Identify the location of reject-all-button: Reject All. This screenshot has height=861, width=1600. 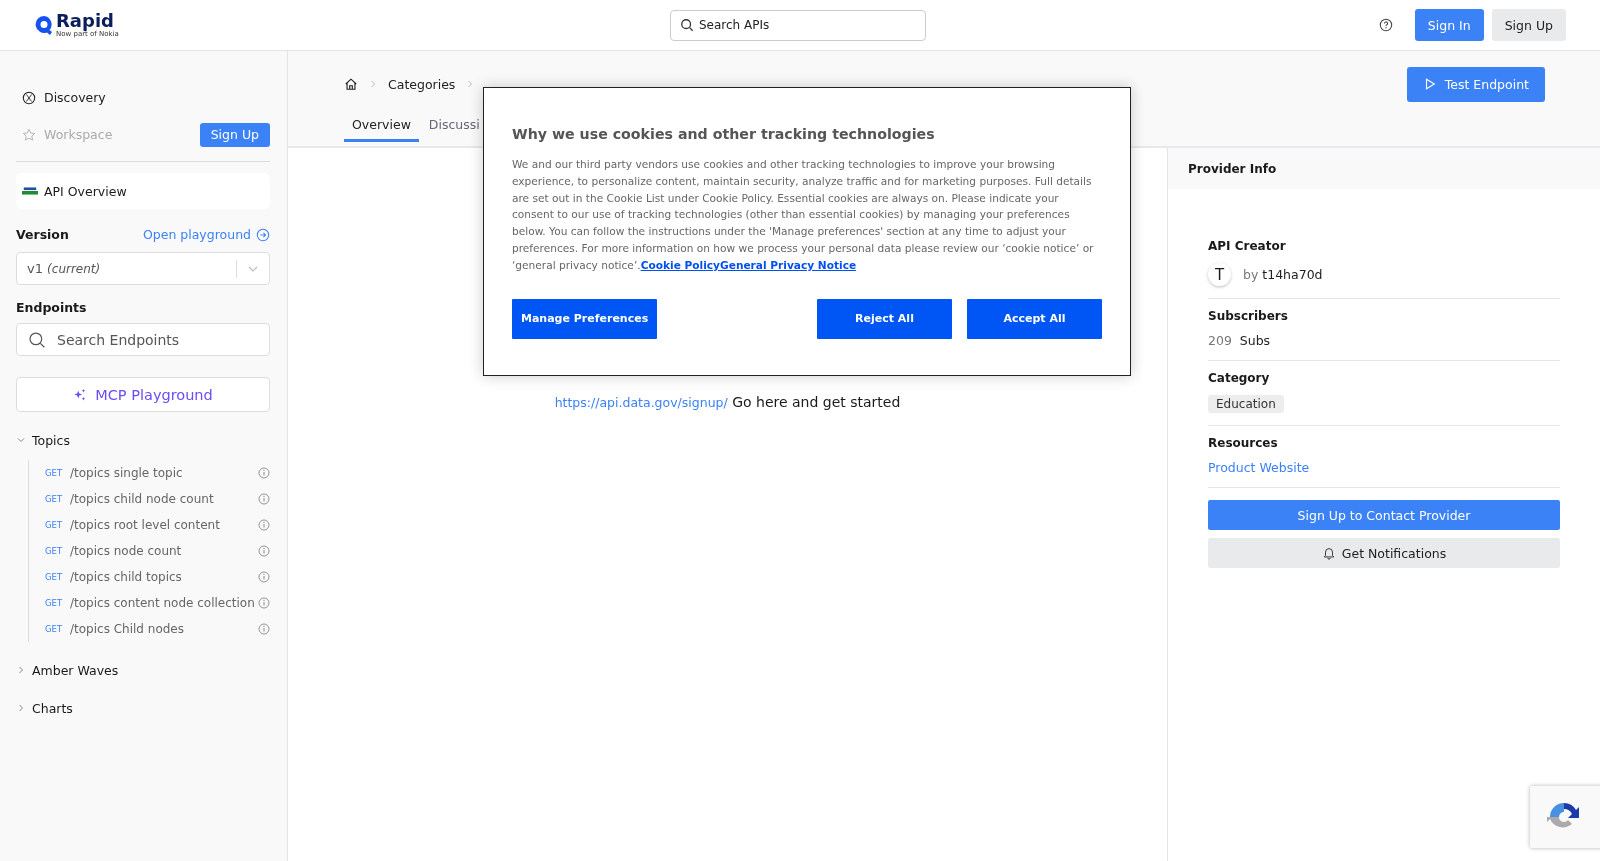
(884, 318).